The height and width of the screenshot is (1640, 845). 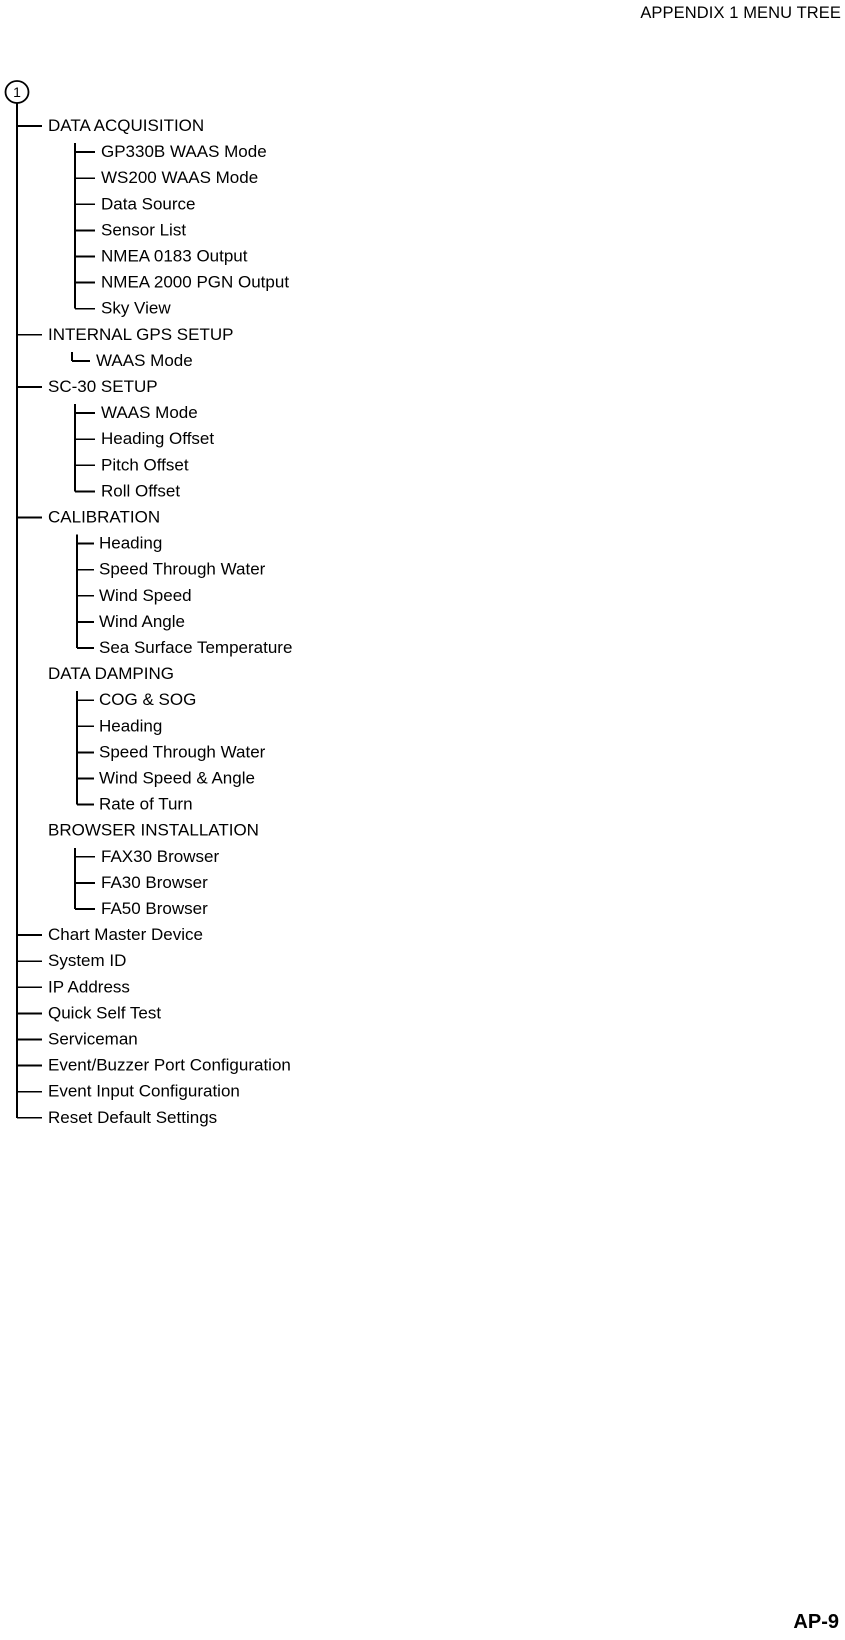 What do you see at coordinates (140, 490) in the screenshot?
I see `tree-child-label: Roll Offset` at bounding box center [140, 490].